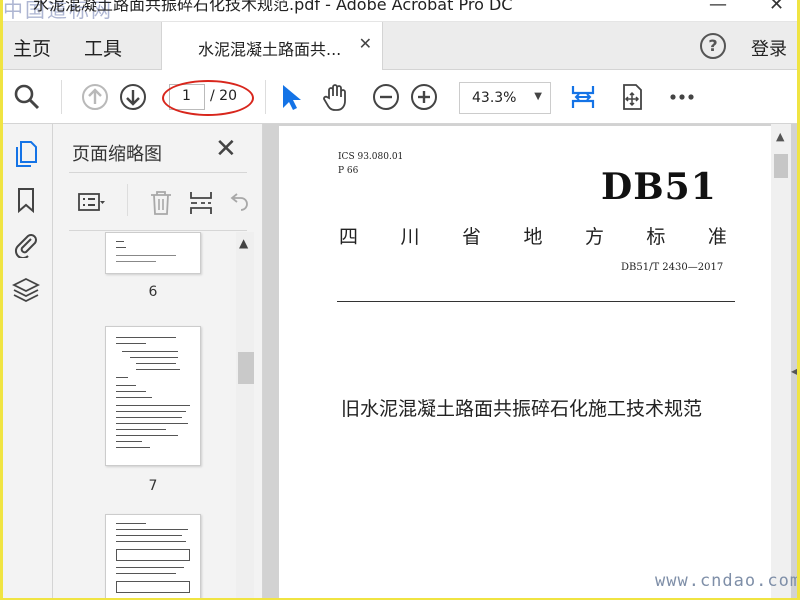 This screenshot has height=600, width=800. Describe the element at coordinates (208, 98) in the screenshot. I see `annotation-ring` at that location.